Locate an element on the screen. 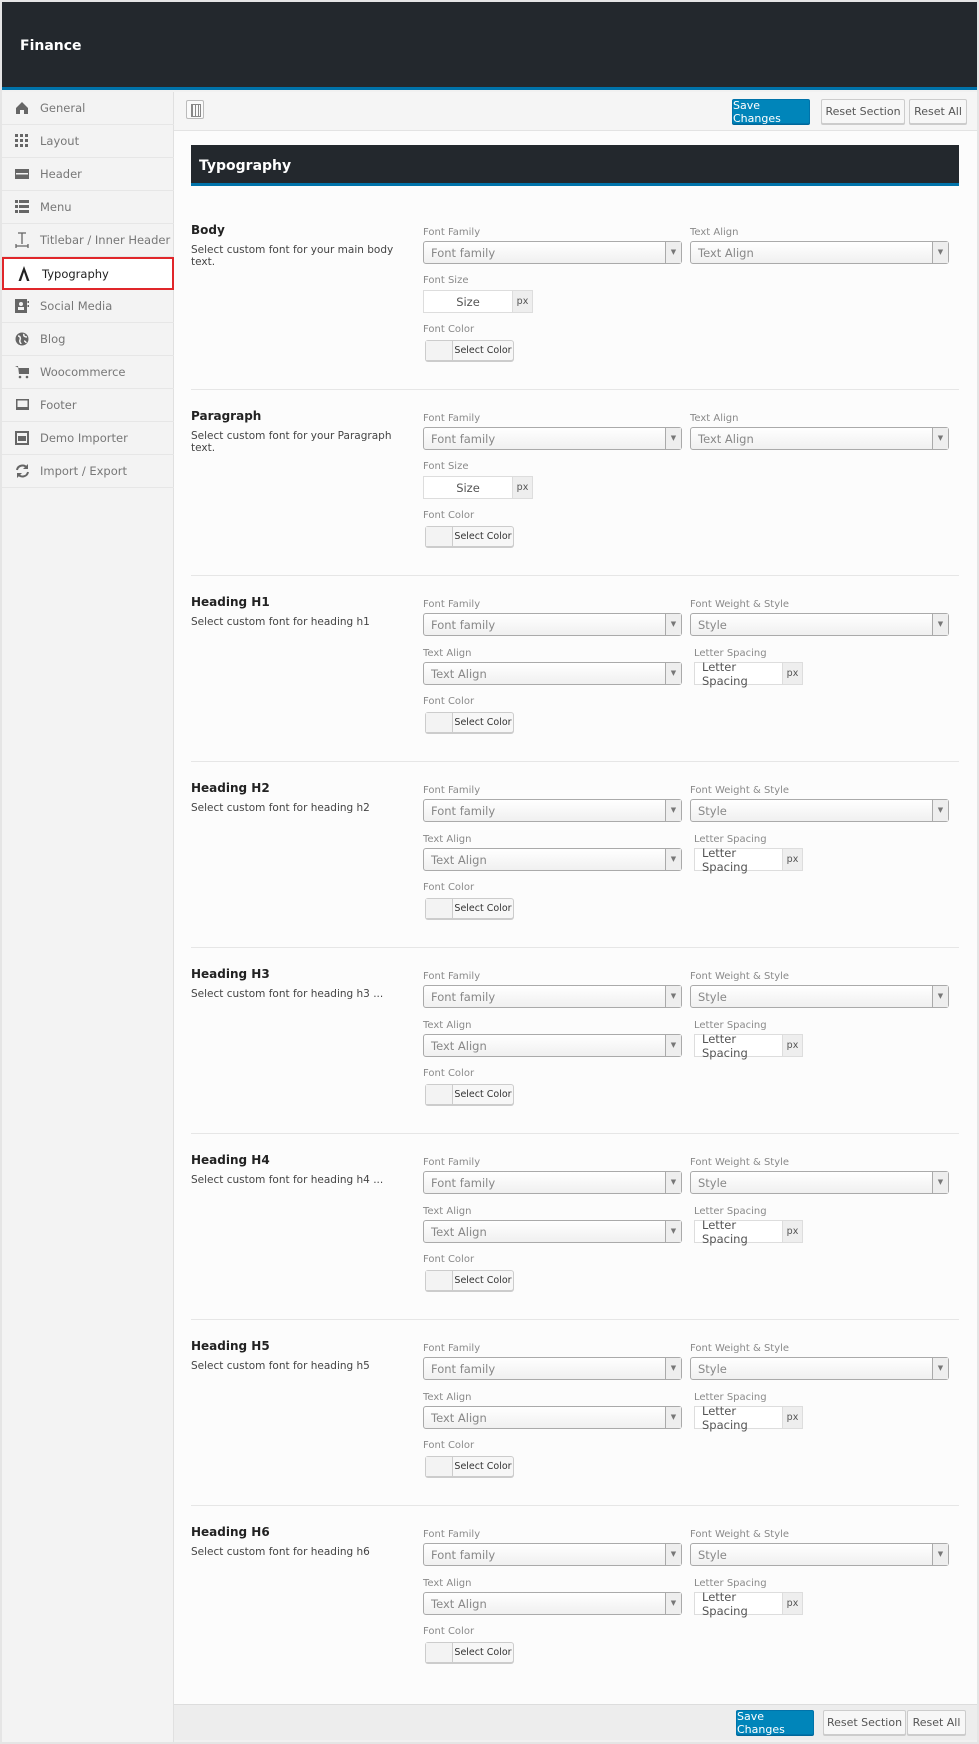  reset-all-button: Reset All is located at coordinates (938, 111).